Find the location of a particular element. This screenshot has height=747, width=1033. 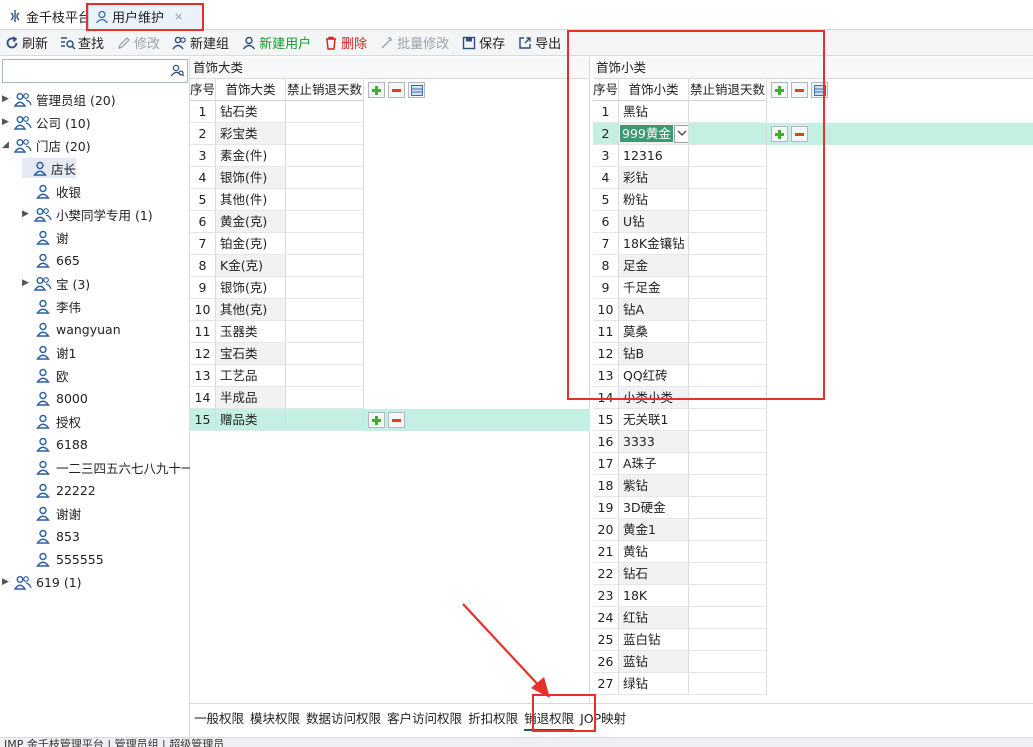

tree-node: 欧 is located at coordinates (45, 375).